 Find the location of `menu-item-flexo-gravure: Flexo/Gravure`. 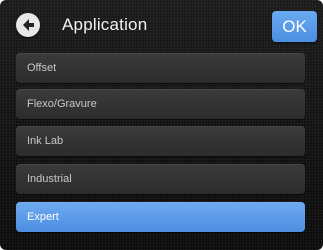

menu-item-flexo-gravure: Flexo/Gravure is located at coordinates (160, 104).